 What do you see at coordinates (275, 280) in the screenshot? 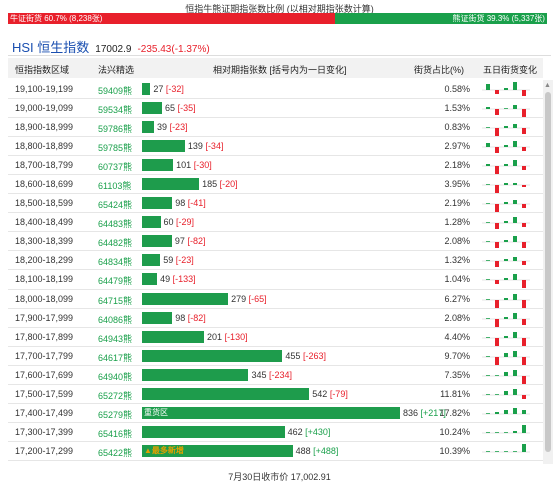
I see `table-row: 18,100-18,199 64479熊 49 [-133] 1.04%` at bounding box center [275, 280].